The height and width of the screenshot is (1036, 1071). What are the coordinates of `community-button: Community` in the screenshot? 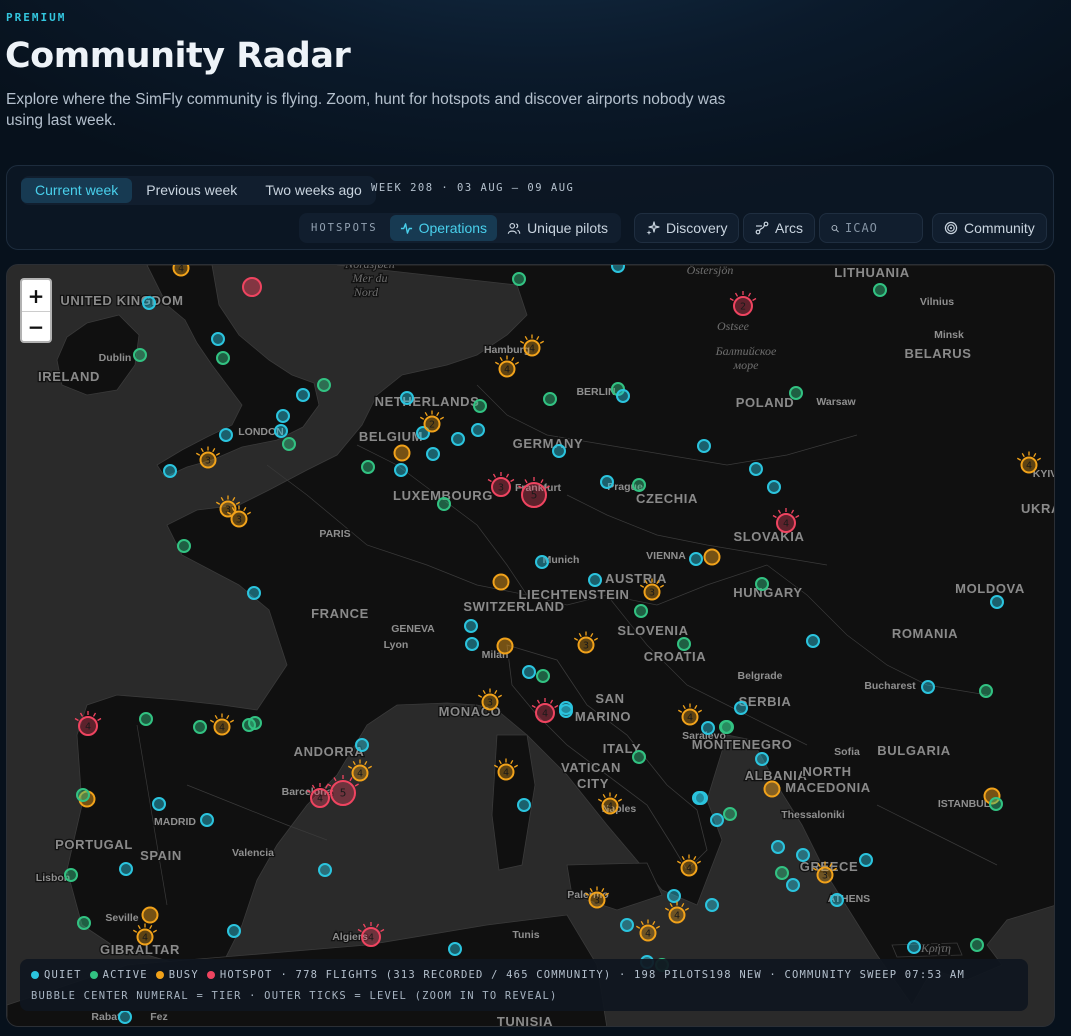 It's located at (989, 228).